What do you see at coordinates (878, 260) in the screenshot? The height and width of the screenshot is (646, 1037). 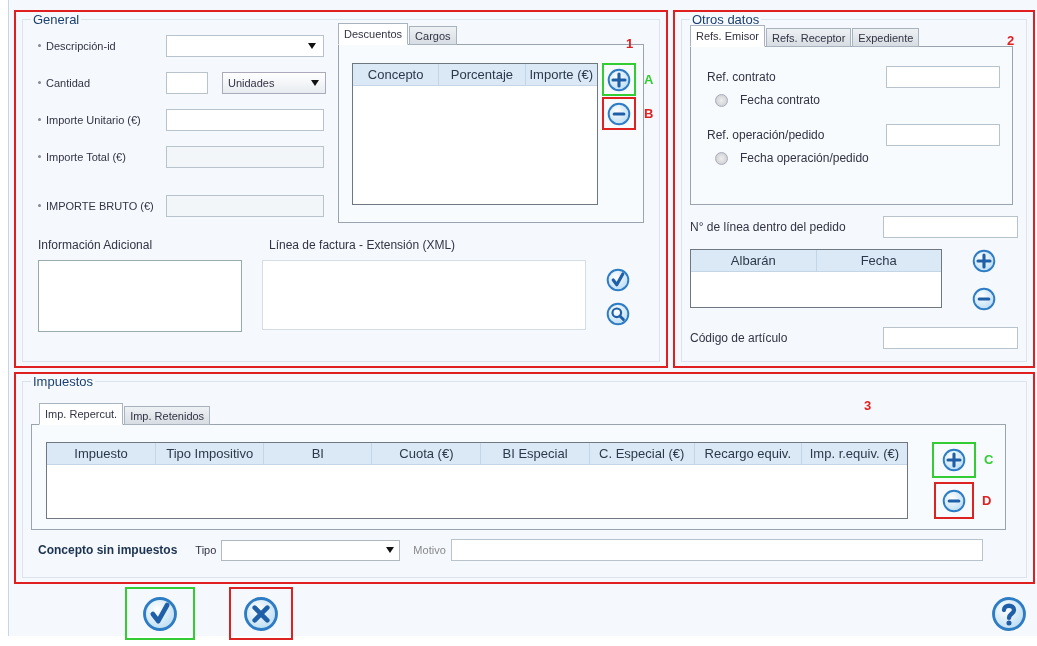 I see `column-header: Fecha` at bounding box center [878, 260].